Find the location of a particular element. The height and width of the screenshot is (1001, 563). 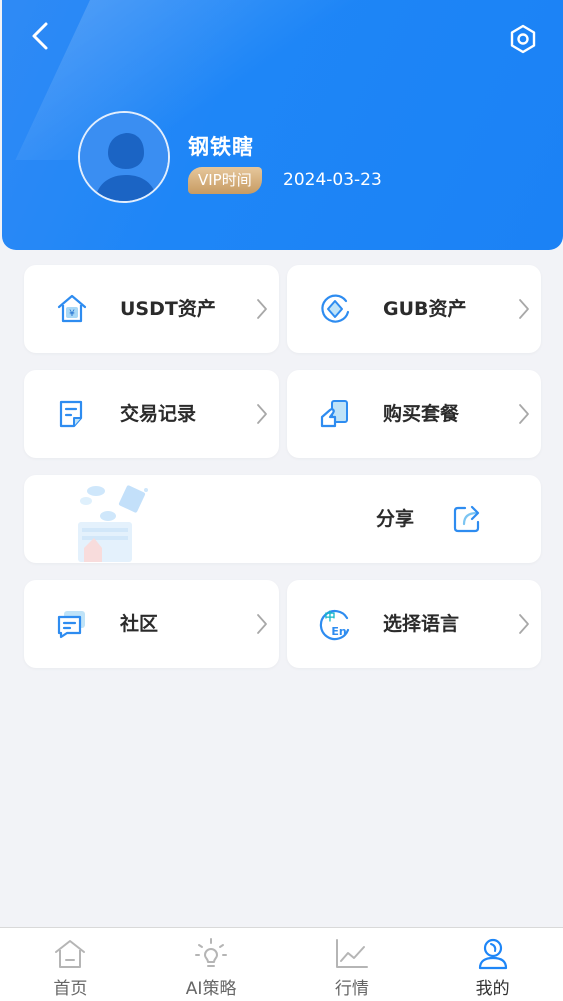

settings-button is located at coordinates (523, 39).